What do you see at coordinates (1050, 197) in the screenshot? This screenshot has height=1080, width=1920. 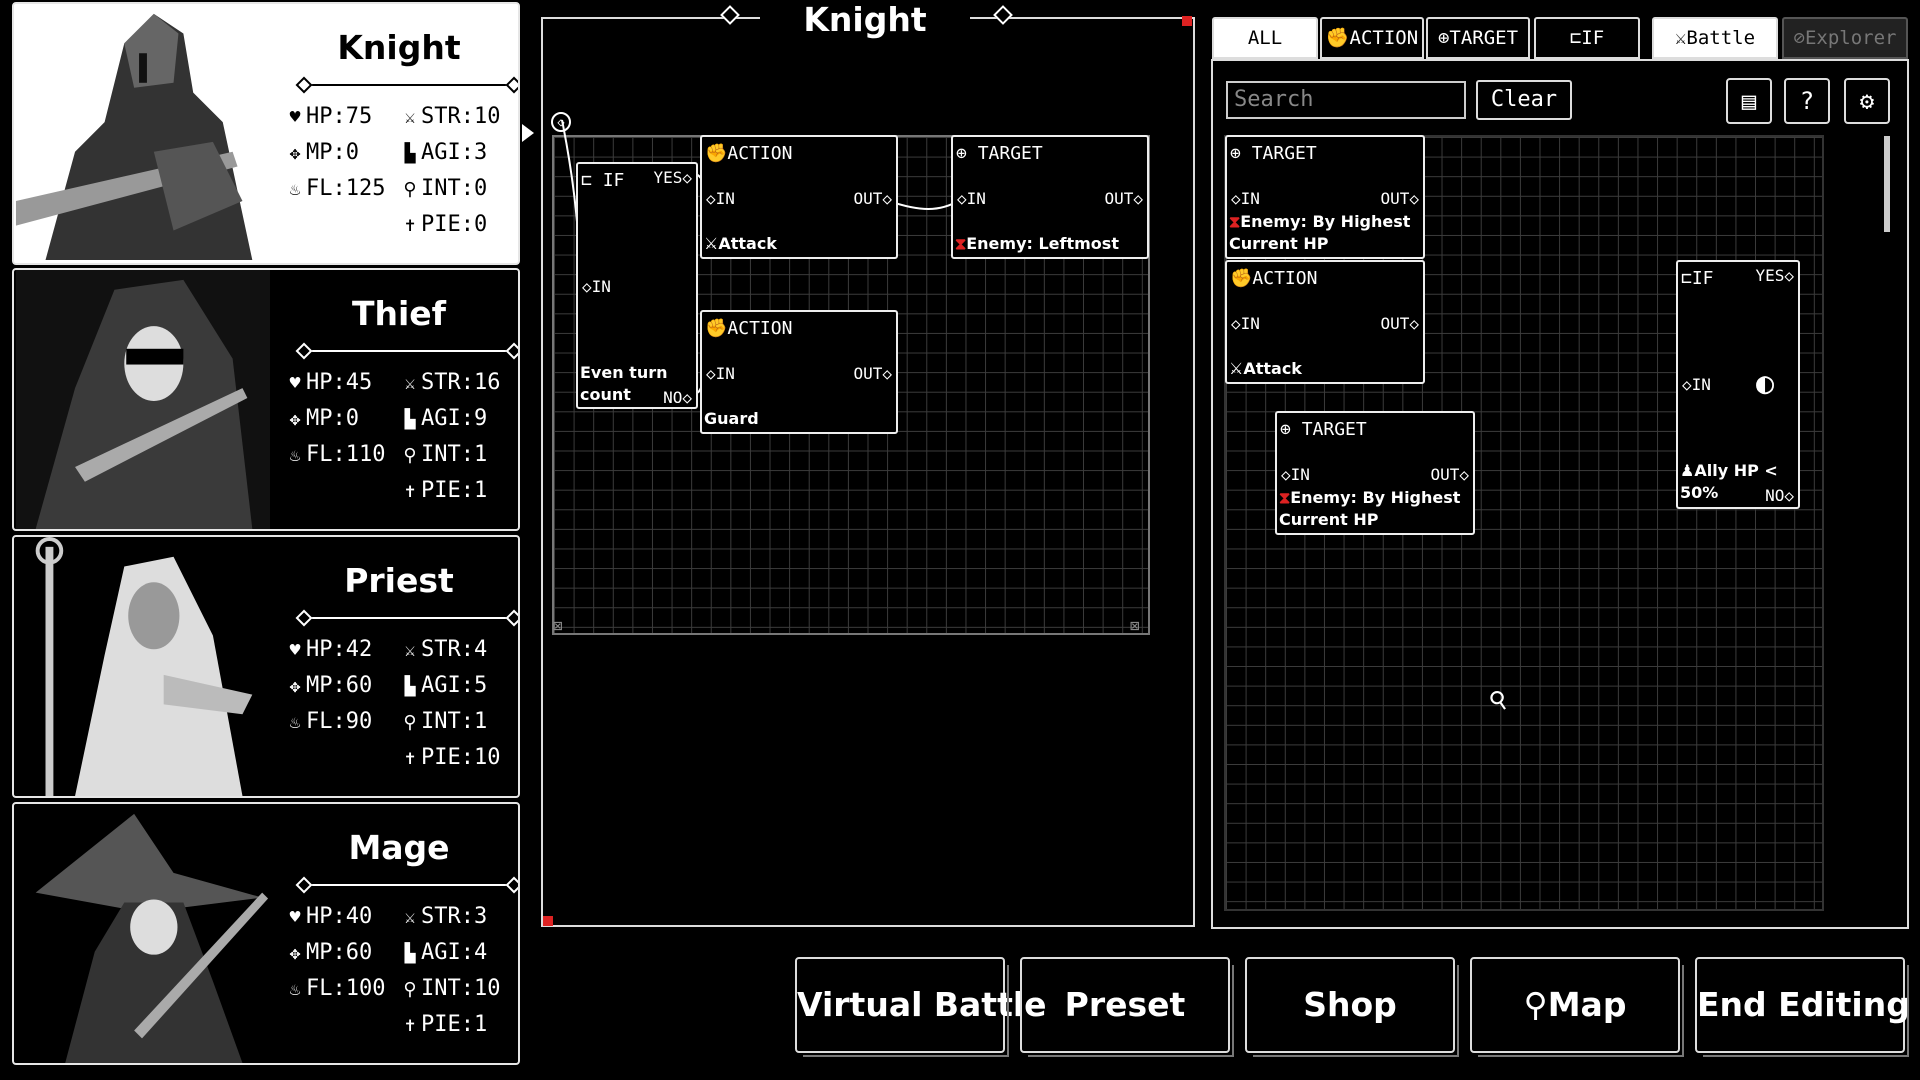 I see `target-node-leftmost: ⊕ TARGET ◇IN OUT◇ ⧗Enemy: Leftmost` at bounding box center [1050, 197].